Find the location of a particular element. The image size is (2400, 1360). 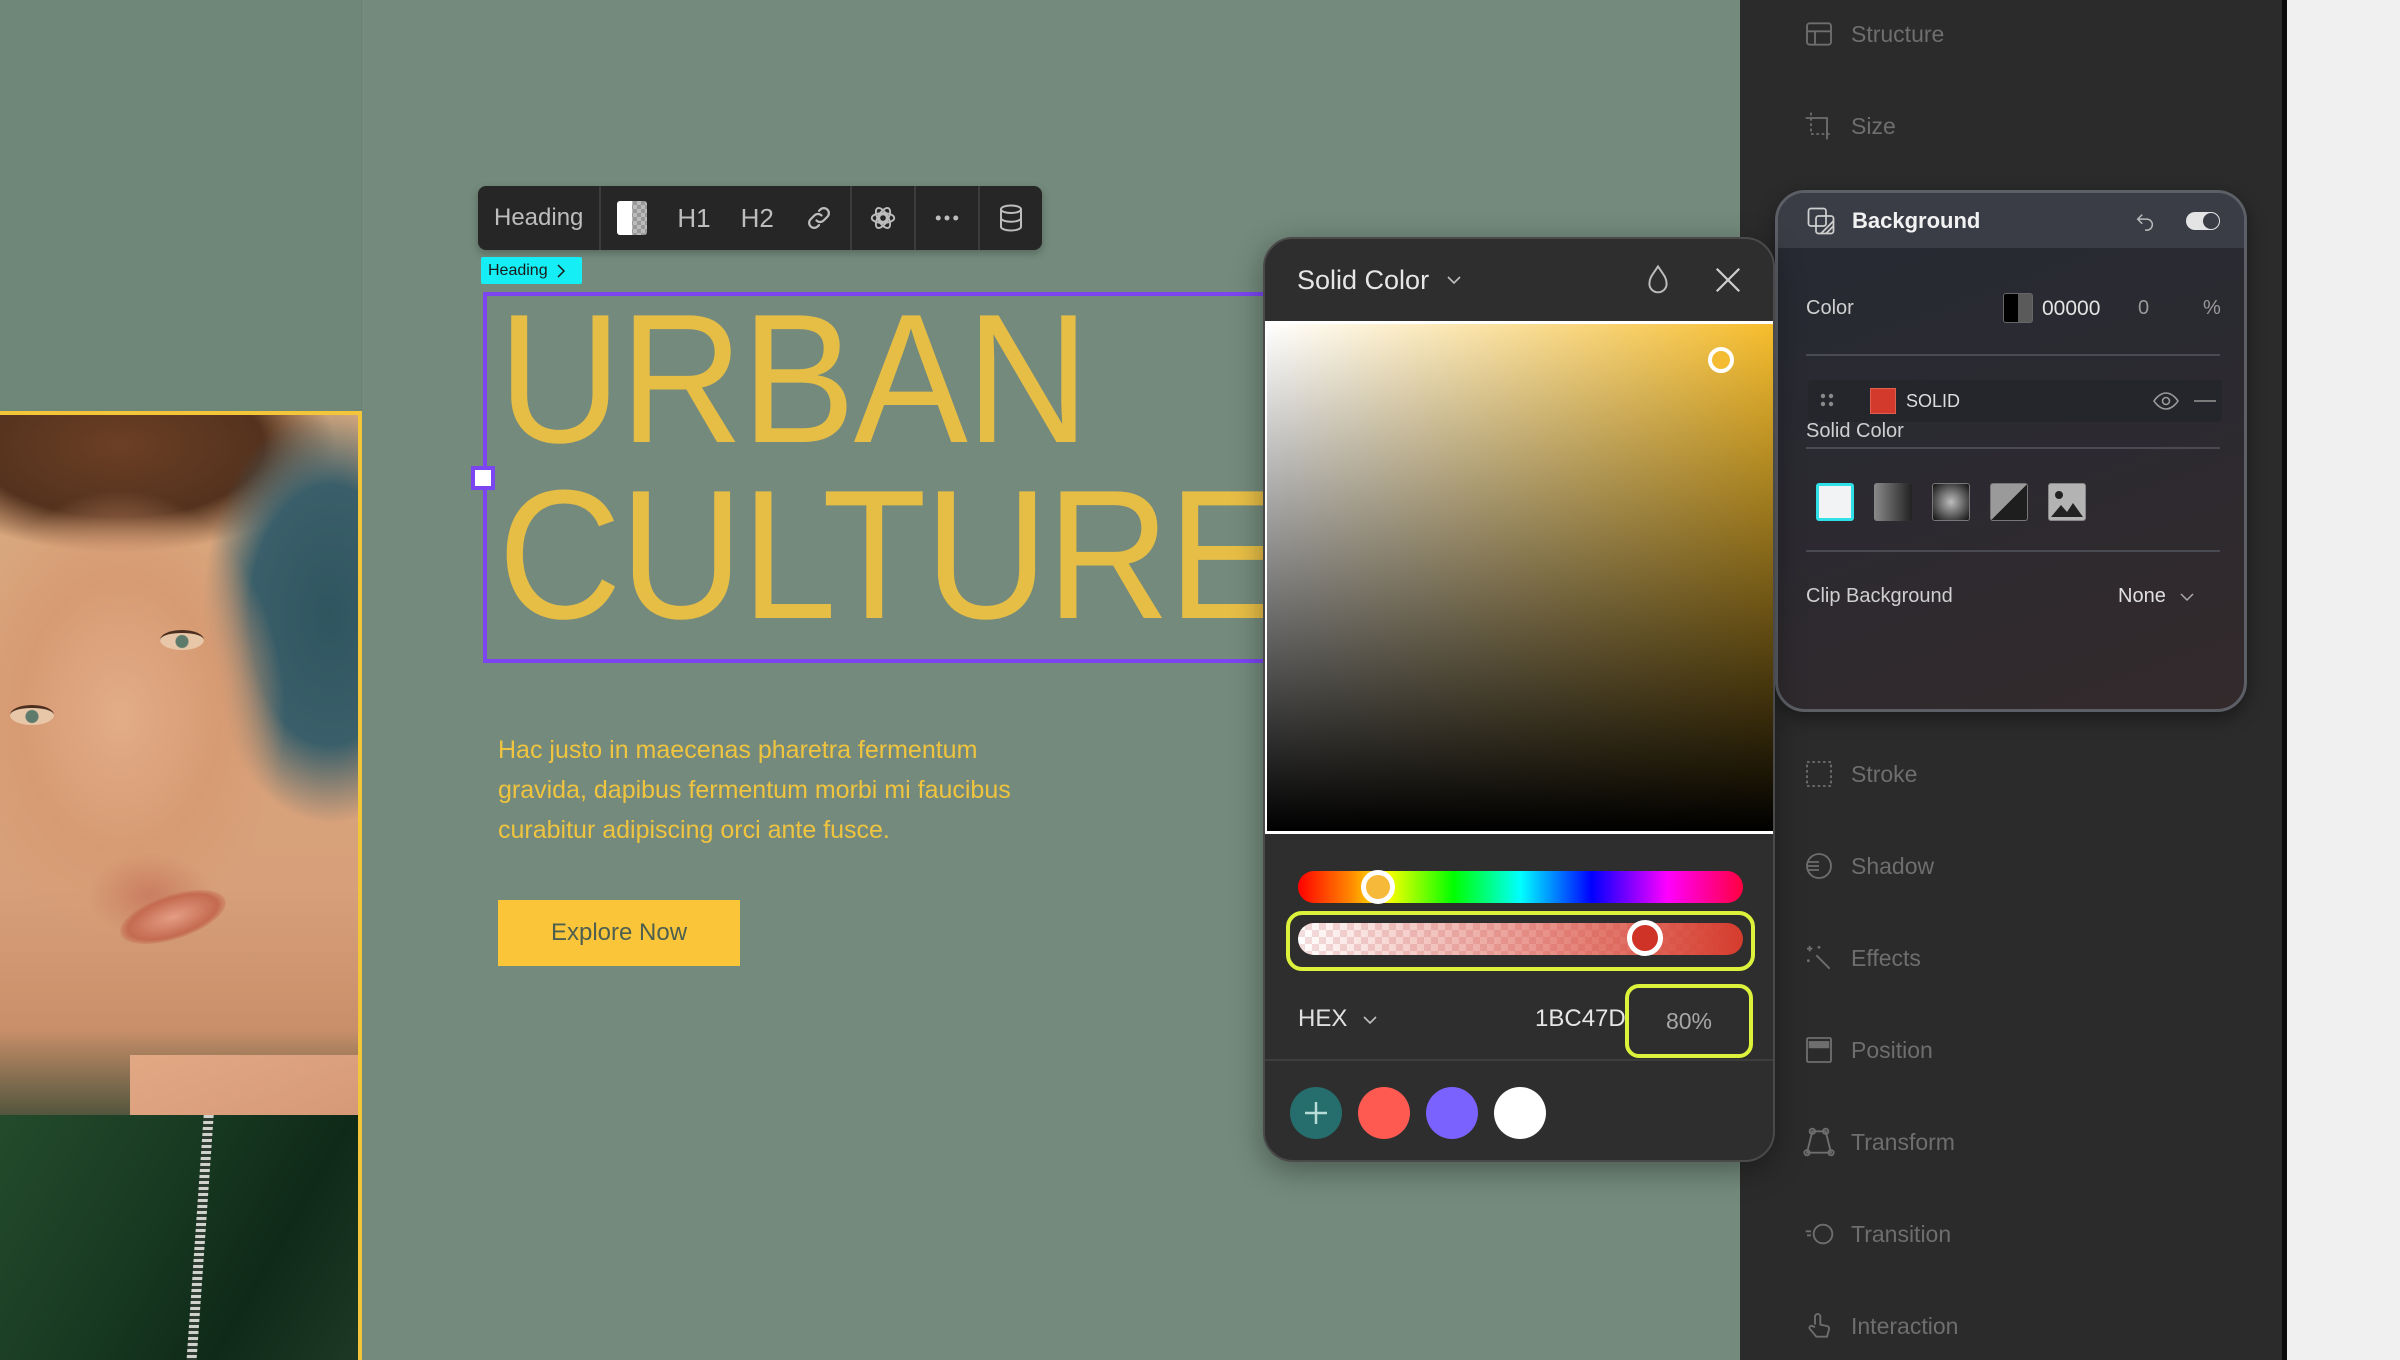

nav-position: Position is located at coordinates (1868, 1050).